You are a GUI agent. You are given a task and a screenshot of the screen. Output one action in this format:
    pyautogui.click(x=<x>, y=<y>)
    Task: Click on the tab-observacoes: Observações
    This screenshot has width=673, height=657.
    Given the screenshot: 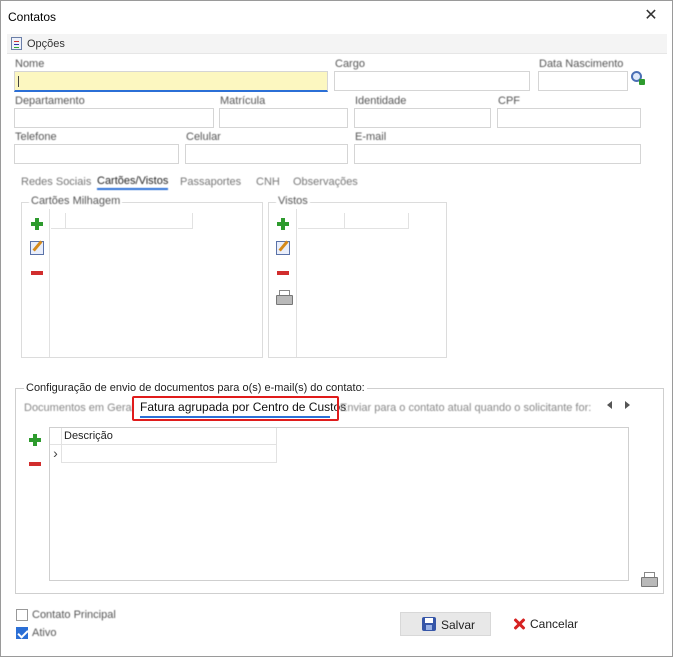 What is the action you would take?
    pyautogui.click(x=325, y=182)
    